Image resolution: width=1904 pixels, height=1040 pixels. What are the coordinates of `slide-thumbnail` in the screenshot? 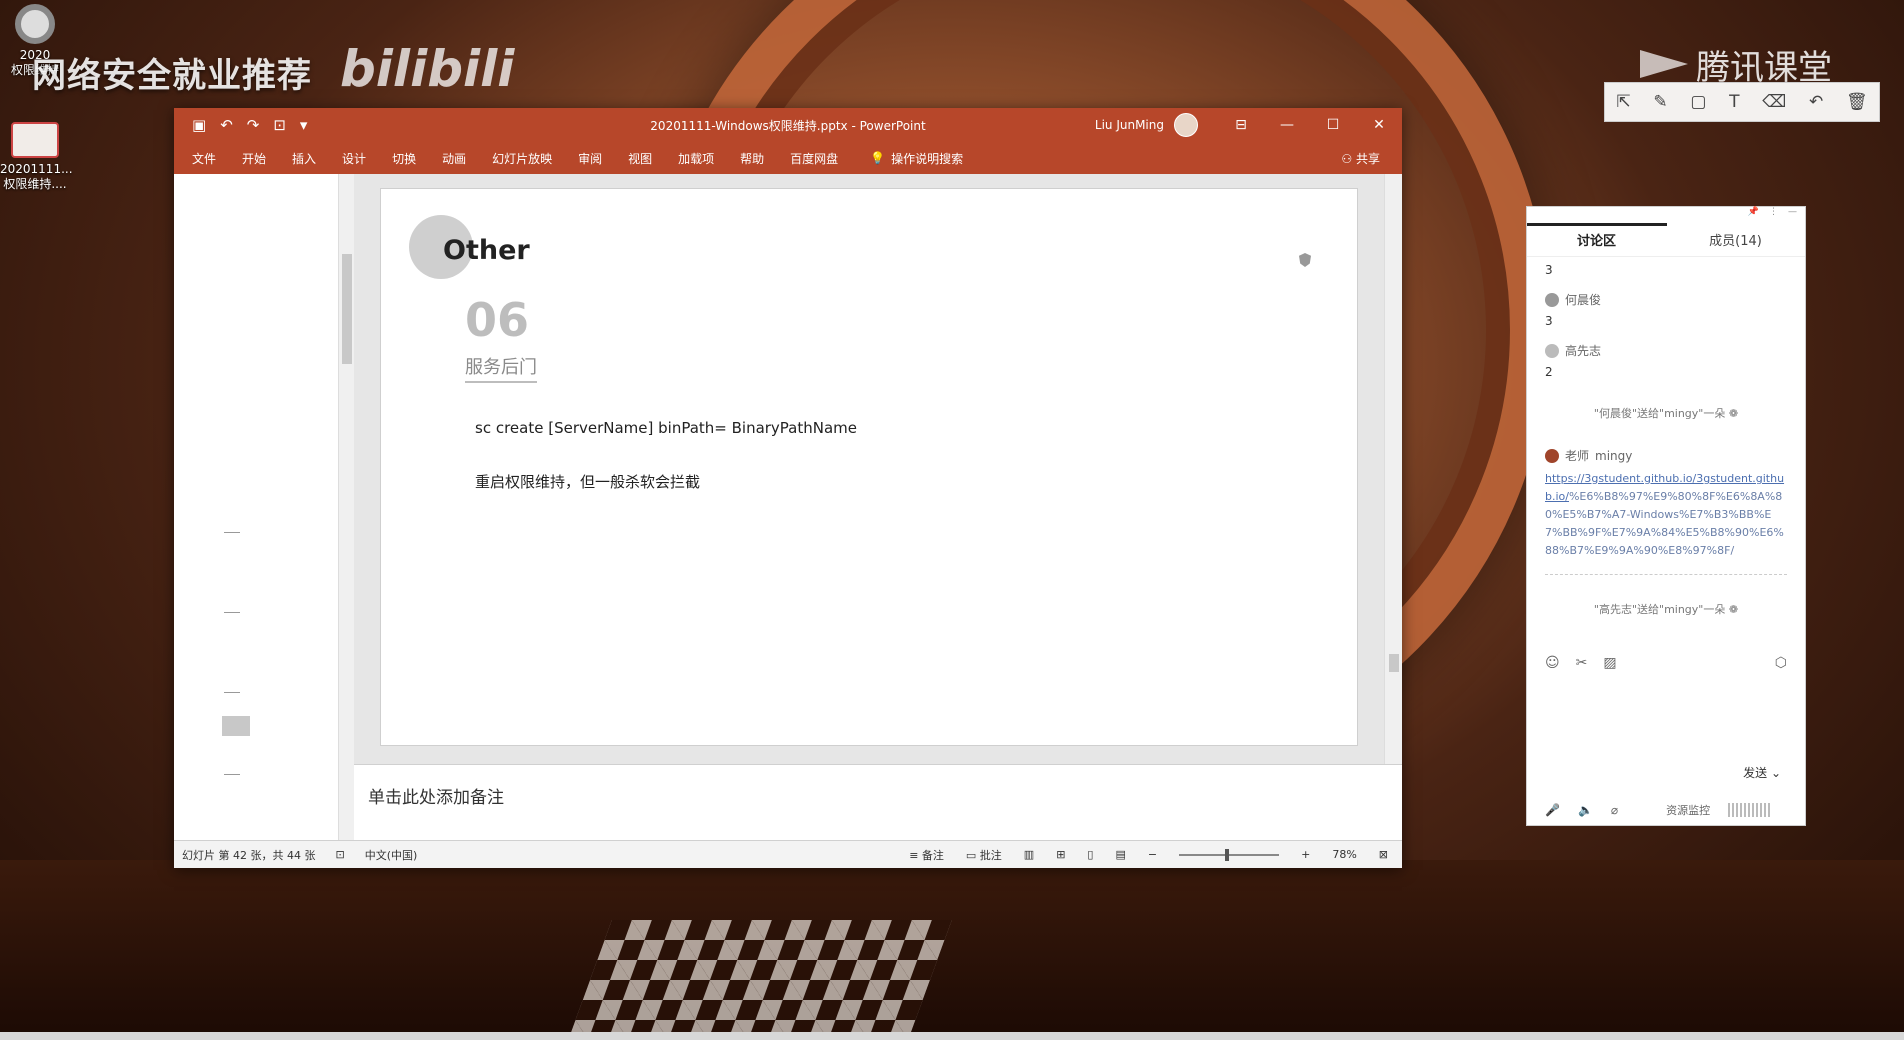 It's located at (236, 726).